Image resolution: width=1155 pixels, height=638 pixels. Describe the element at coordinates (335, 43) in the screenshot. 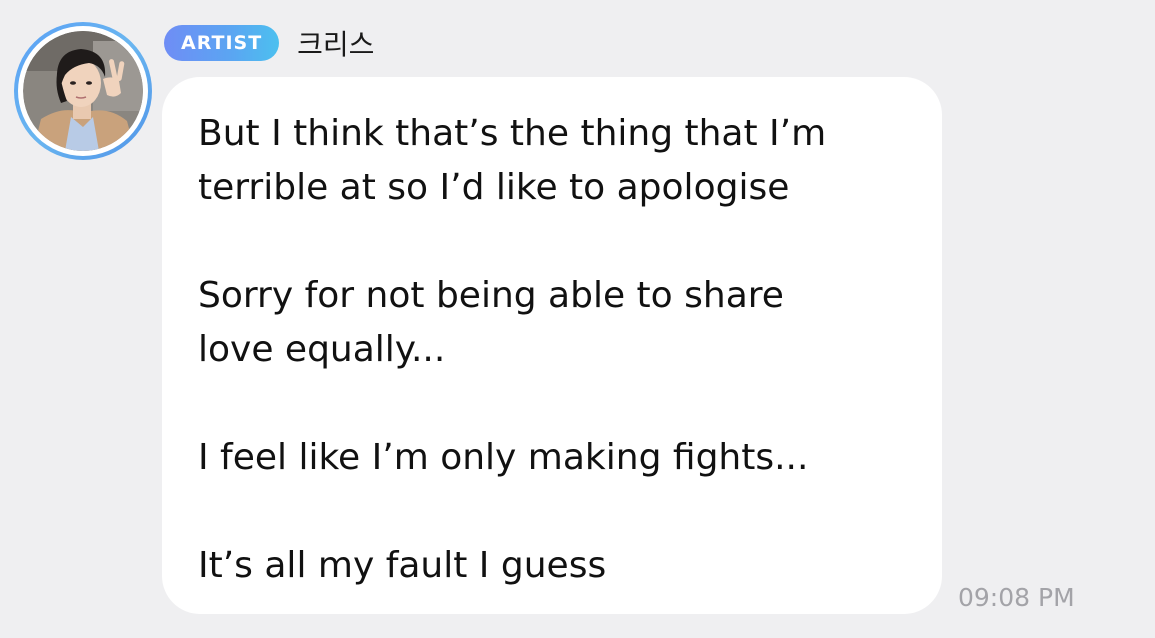

I see `sender-name: 크리스` at that location.